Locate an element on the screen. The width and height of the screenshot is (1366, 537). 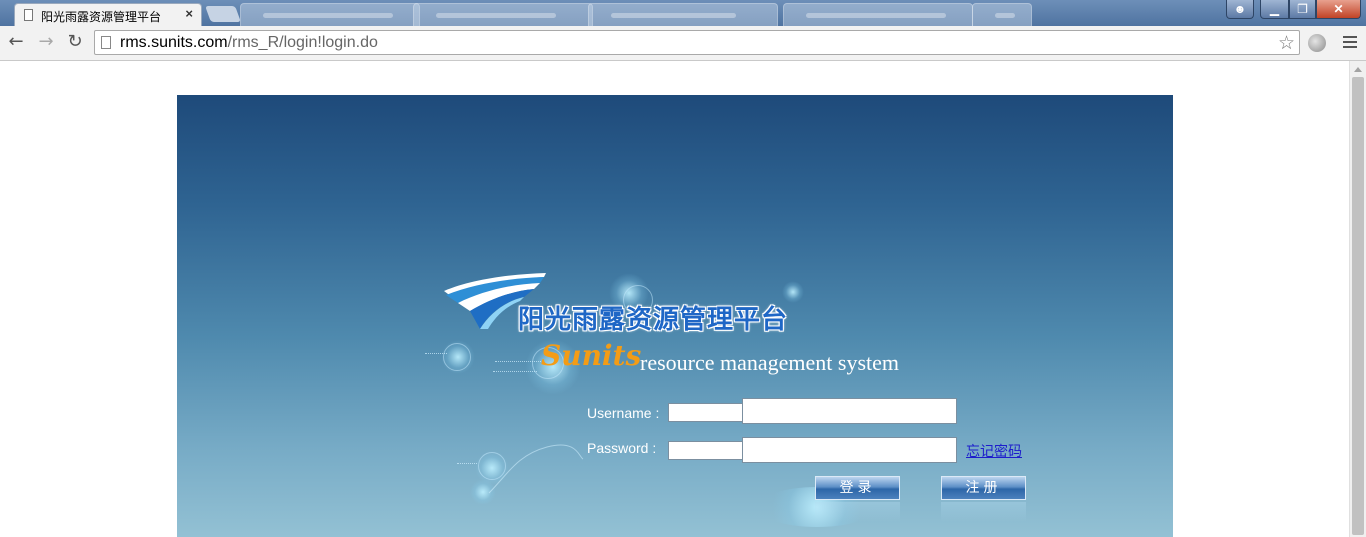
tab-title: 阳光雨露资源管理平台 is located at coordinates (101, 17).